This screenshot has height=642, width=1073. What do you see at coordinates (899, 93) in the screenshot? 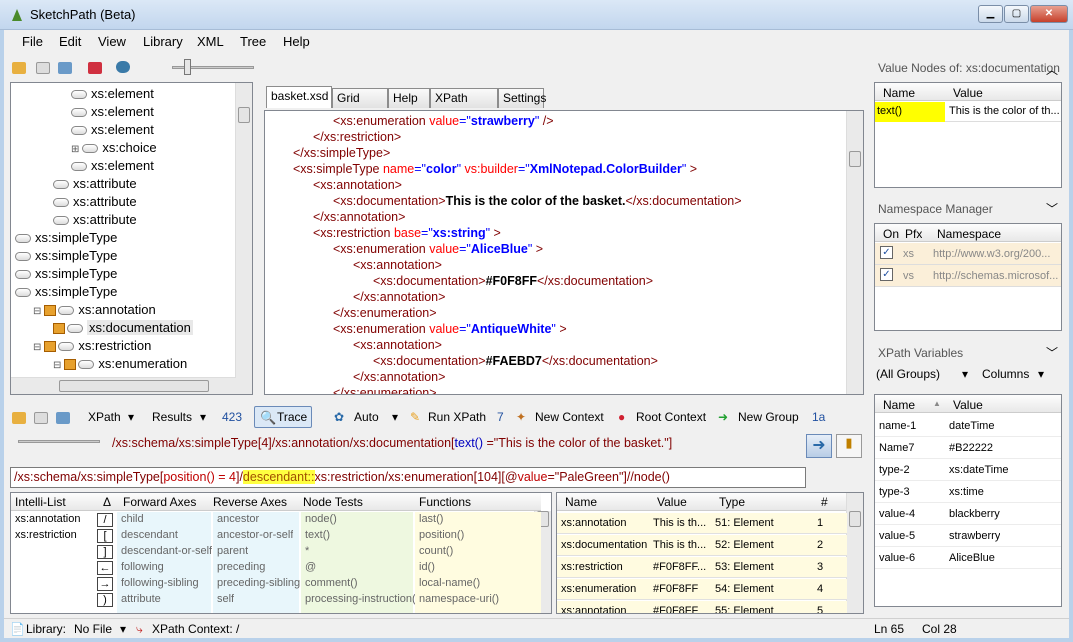
I see `value-nodes-header-name: Name` at bounding box center [899, 93].